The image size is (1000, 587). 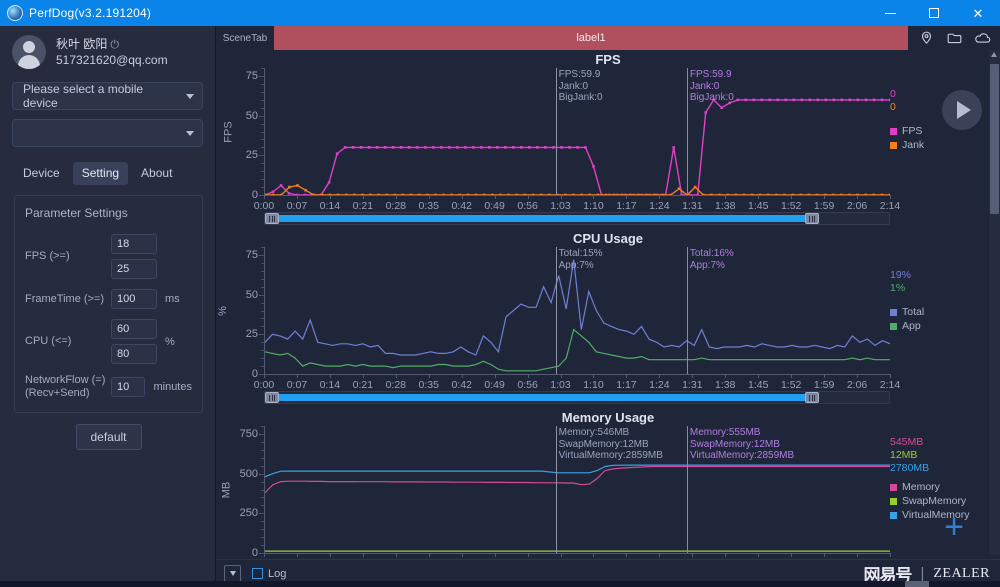 I want to click on cpu-min-input: 60, so click(x=134, y=329).